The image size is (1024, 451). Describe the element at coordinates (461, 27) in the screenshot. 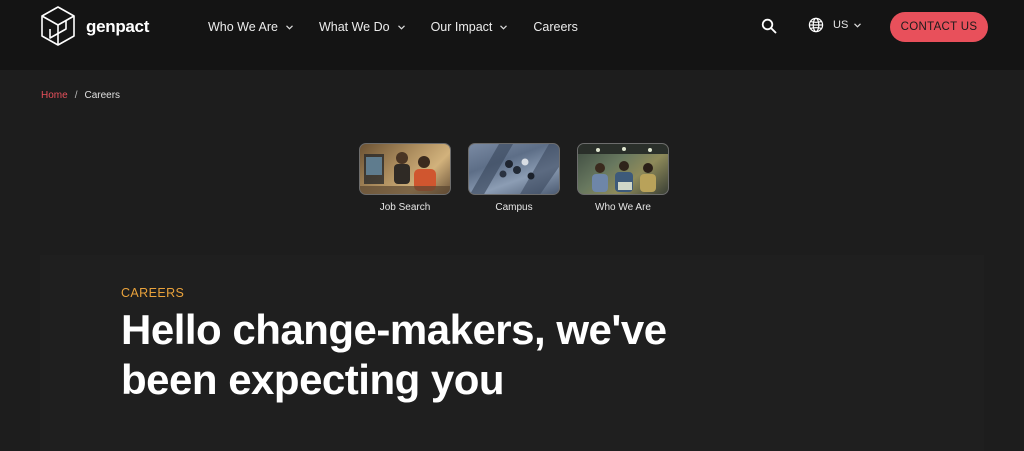

I see `nav-label: Our Impact` at that location.